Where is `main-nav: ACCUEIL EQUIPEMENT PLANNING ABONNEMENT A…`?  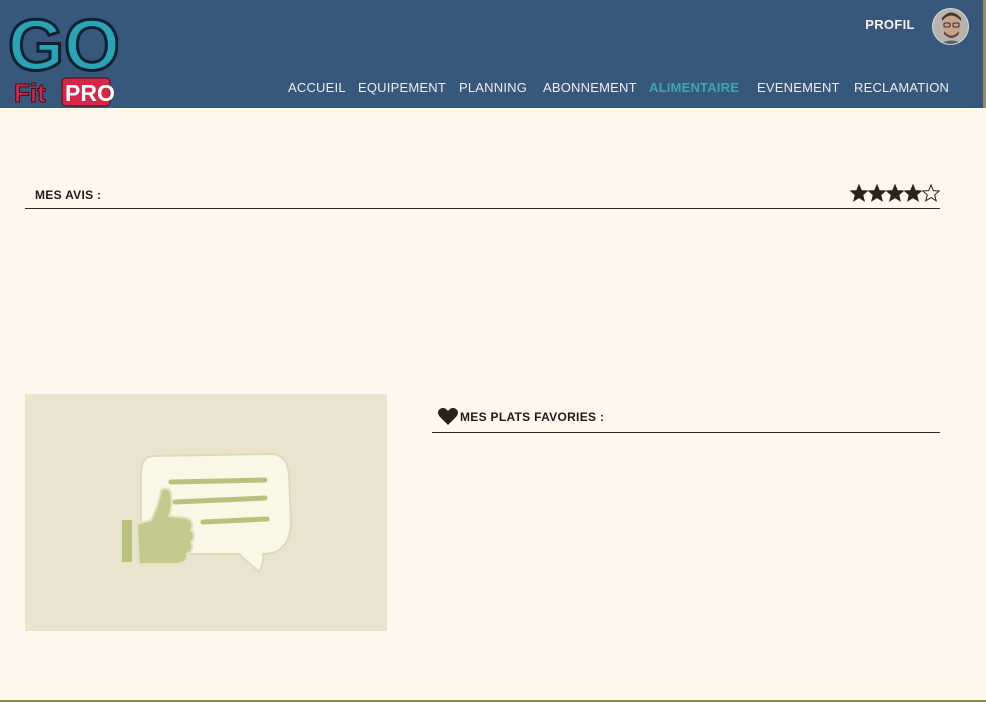
main-nav: ACCUEIL EQUIPEMENT PLANNING ABONNEMENT A… is located at coordinates (493, 88).